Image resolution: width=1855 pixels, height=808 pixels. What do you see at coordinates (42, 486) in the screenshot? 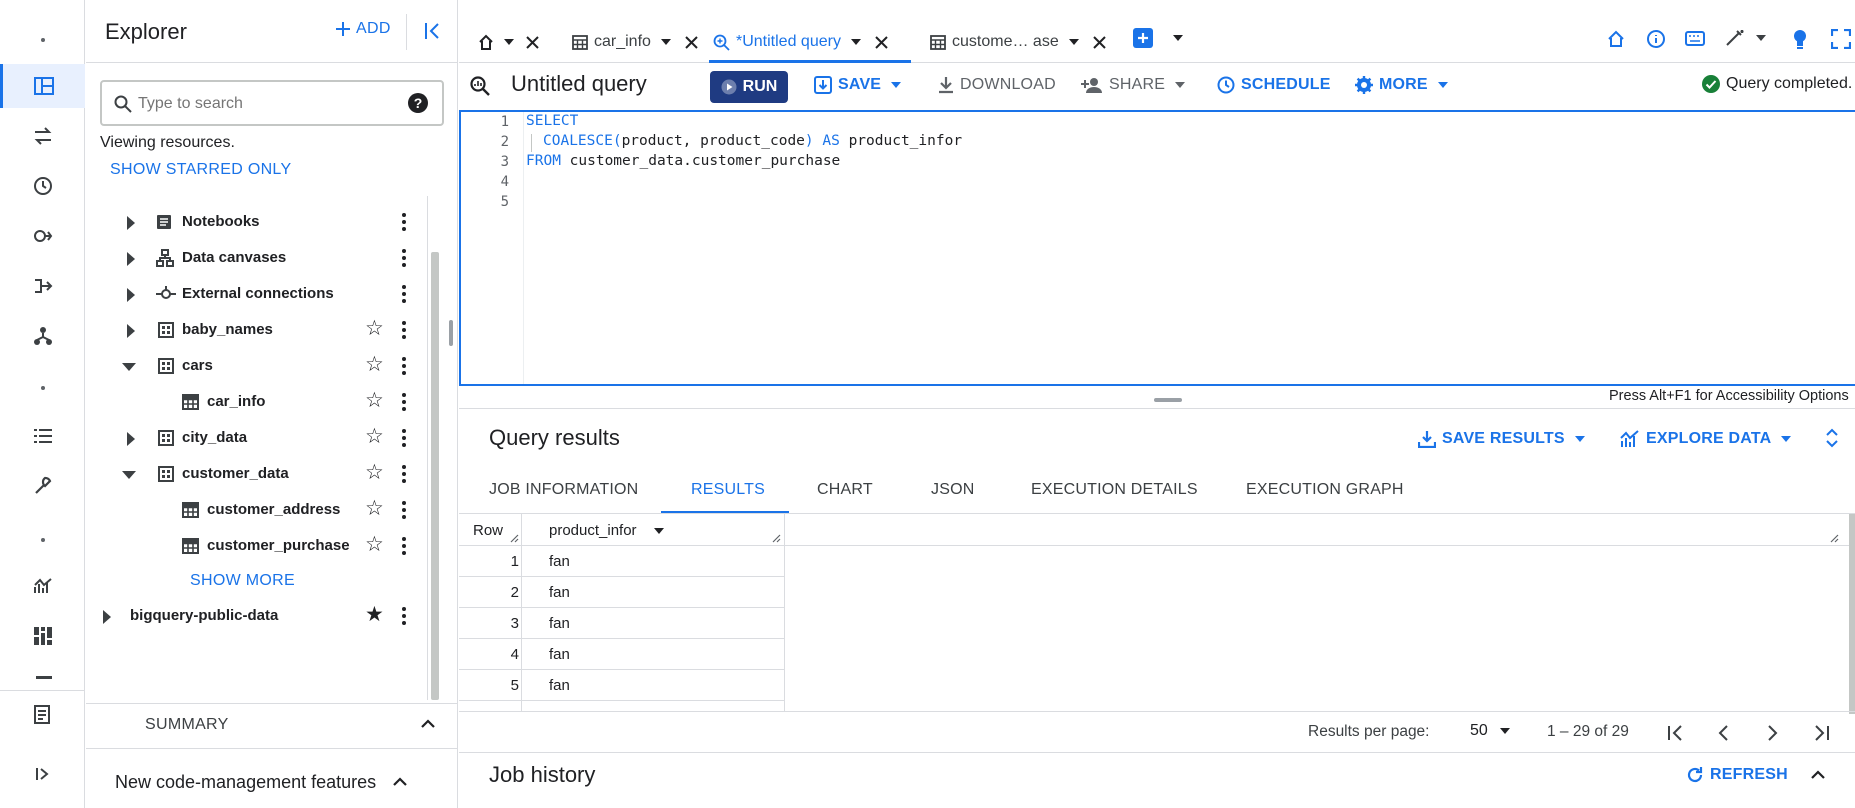
I see `admin-nav-button` at bounding box center [42, 486].